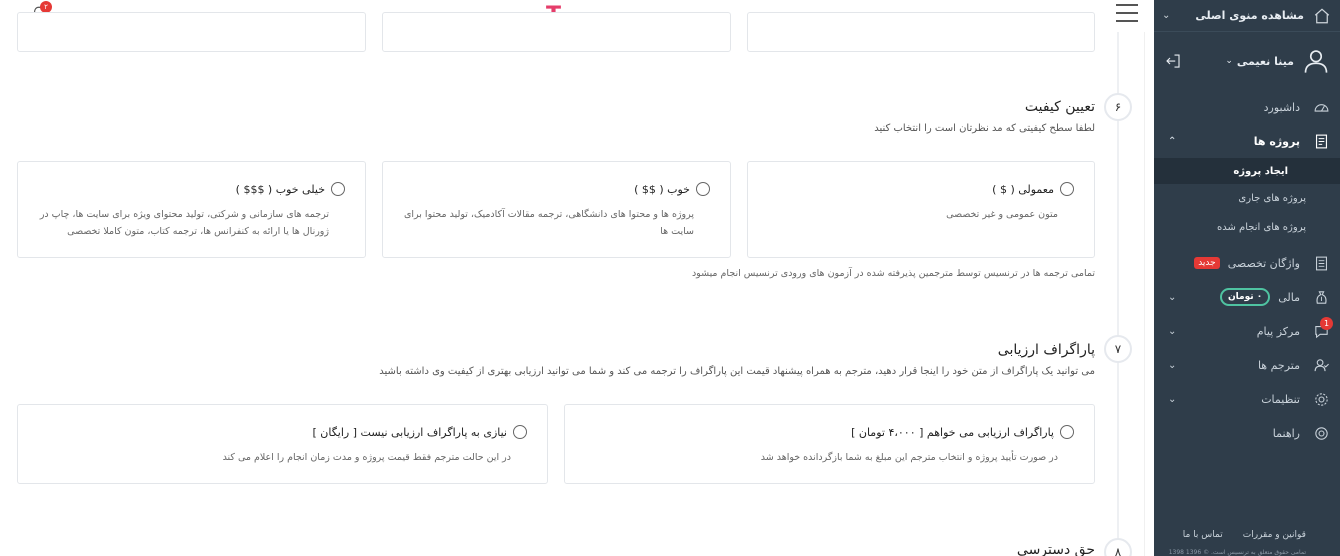 The height and width of the screenshot is (556, 1340). What do you see at coordinates (1059, 107) in the screenshot?
I see `section-title-quality: تعیین کیفیت` at bounding box center [1059, 107].